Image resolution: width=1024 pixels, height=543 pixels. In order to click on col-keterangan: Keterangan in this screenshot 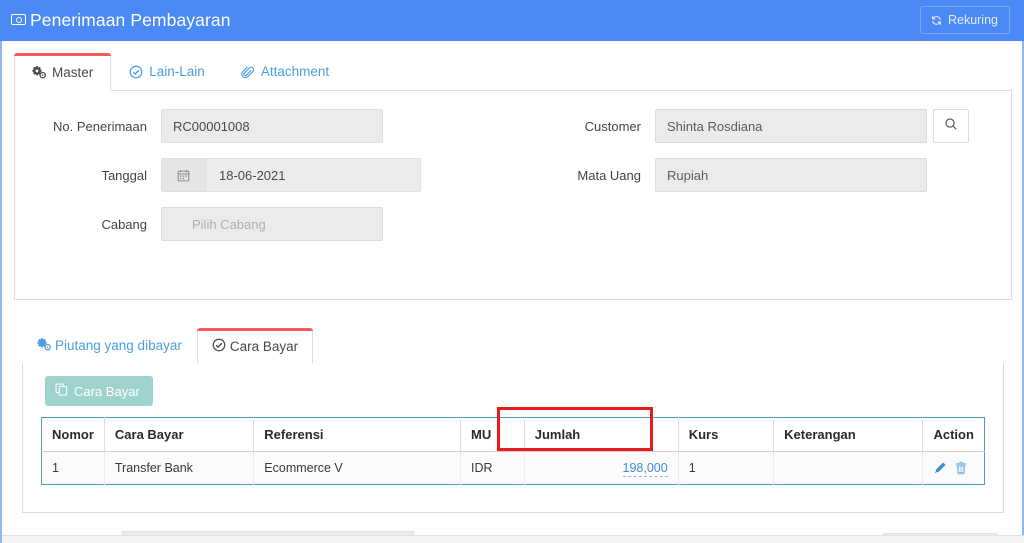, I will do `click(848, 434)`.